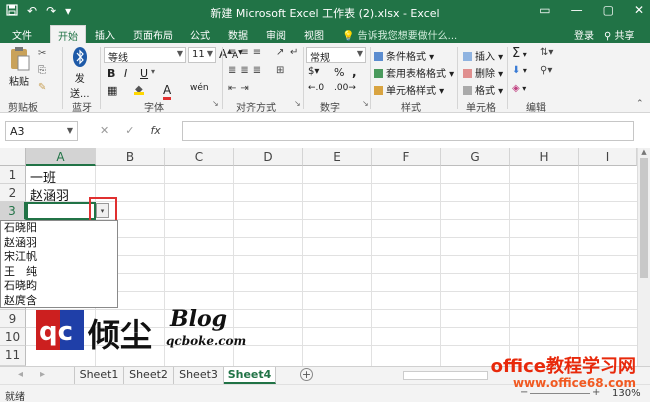 The height and width of the screenshot is (403, 650). What do you see at coordinates (20, 374) in the screenshot?
I see `sheet-nav-prev-icon: ◂` at bounding box center [20, 374].